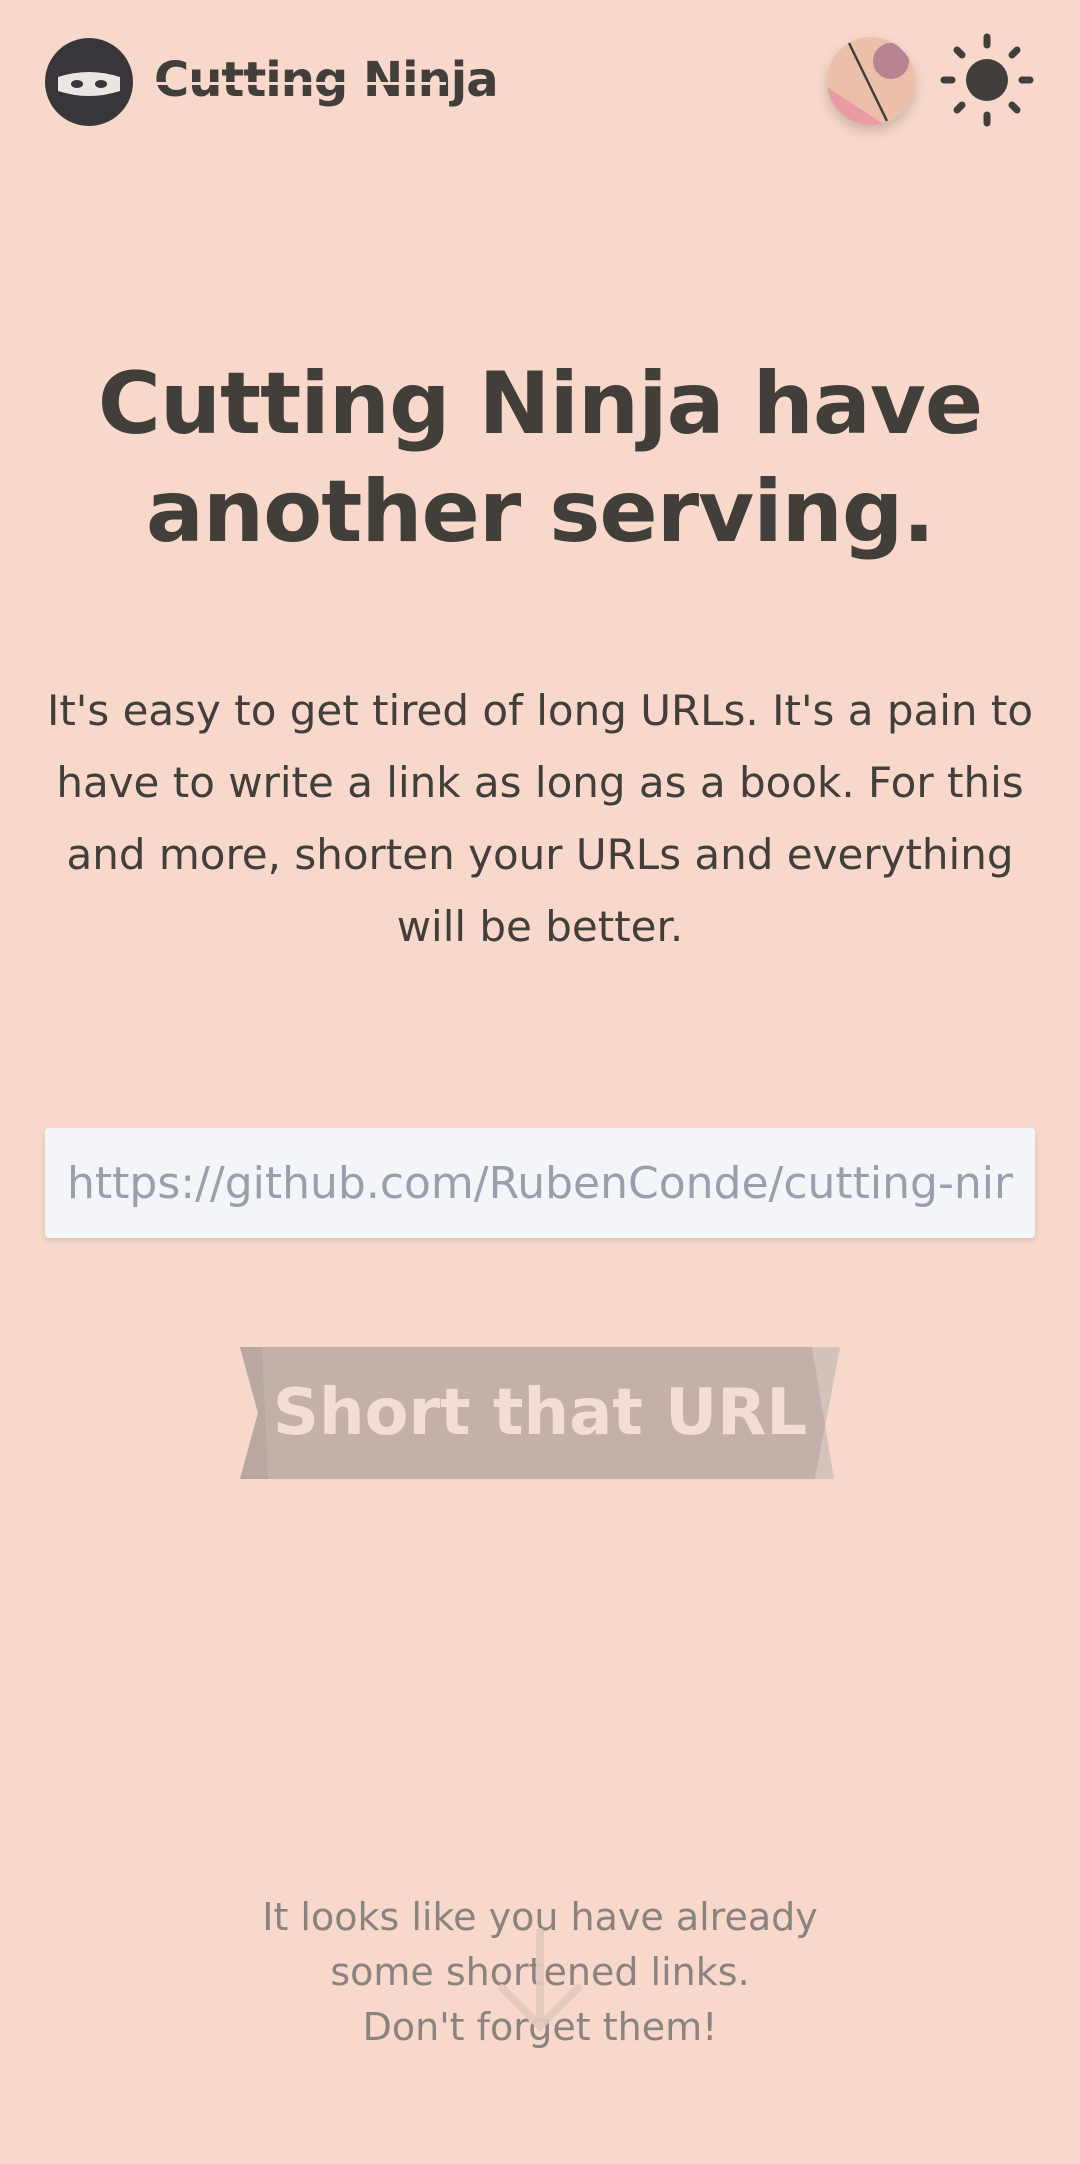 This screenshot has height=2164, width=1080. I want to click on short-url-button: Short that URL, so click(540, 1413).